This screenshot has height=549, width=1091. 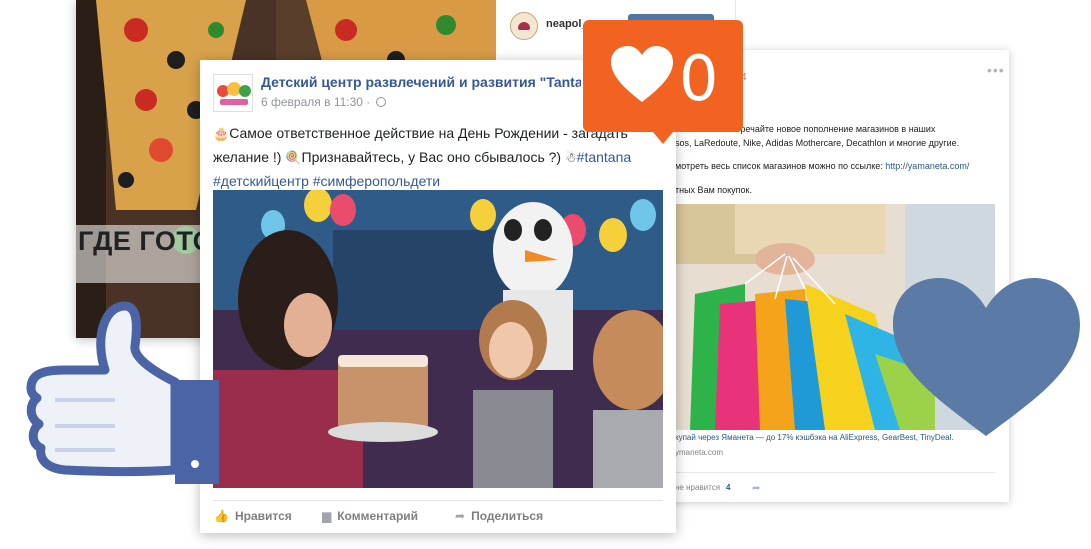 I want to click on like-button: не нравится 4, so click(x=702, y=487).